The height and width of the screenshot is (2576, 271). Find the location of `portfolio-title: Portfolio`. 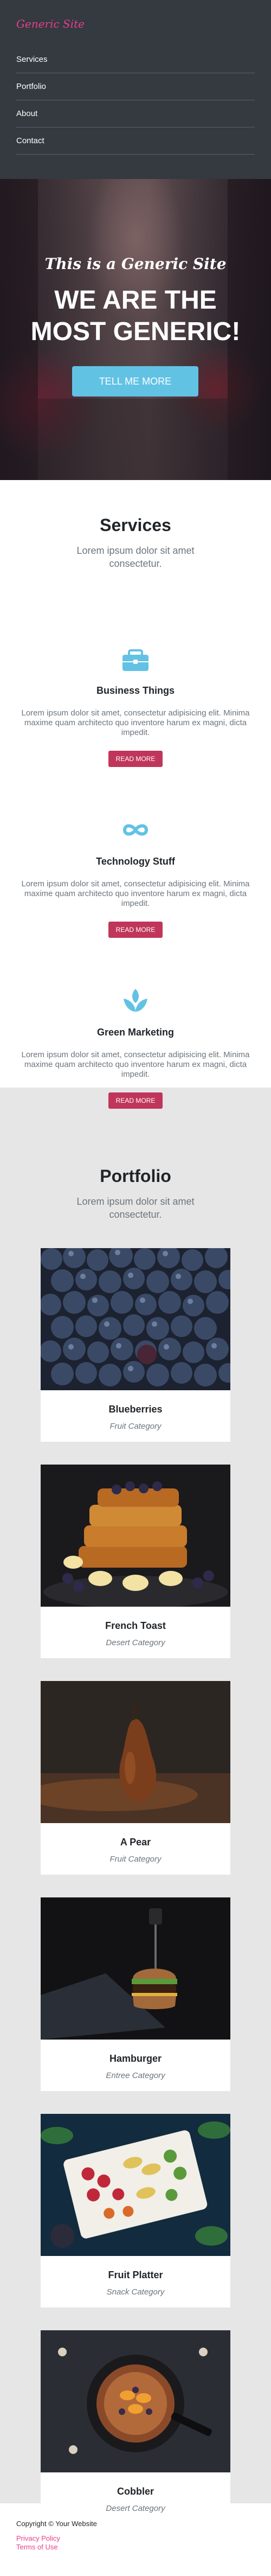

portfolio-title: Portfolio is located at coordinates (135, 1176).